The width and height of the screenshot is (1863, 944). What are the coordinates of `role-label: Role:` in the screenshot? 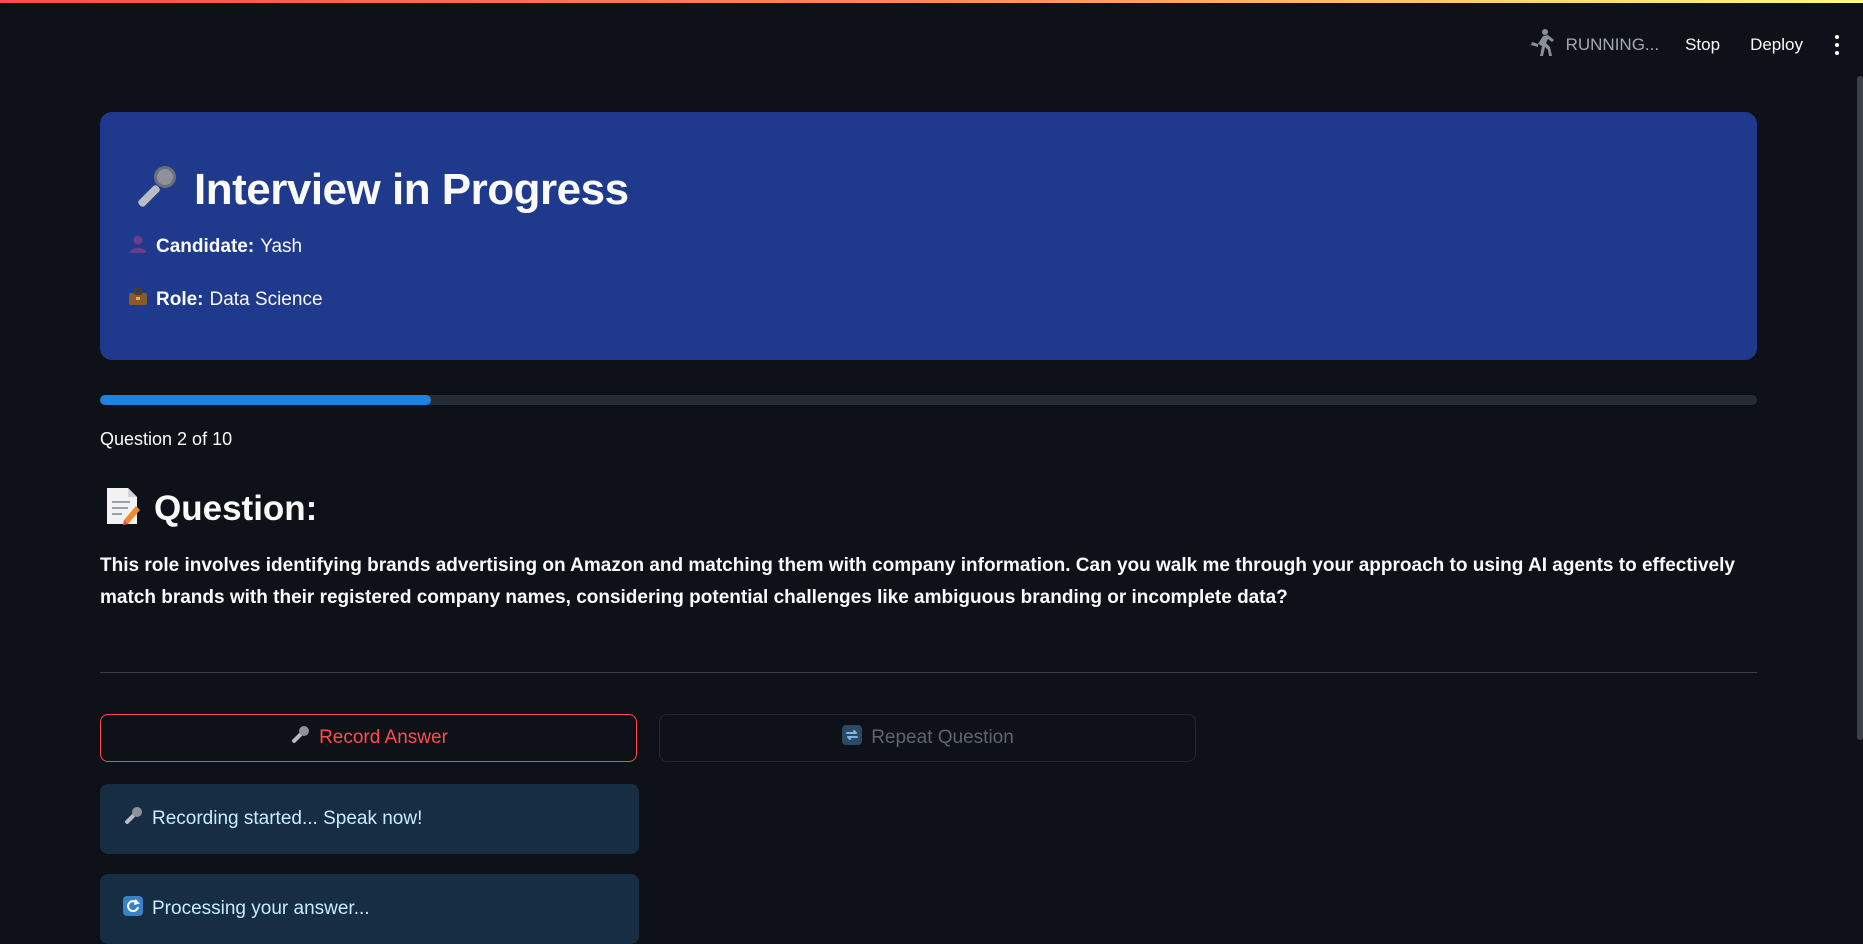 It's located at (180, 299).